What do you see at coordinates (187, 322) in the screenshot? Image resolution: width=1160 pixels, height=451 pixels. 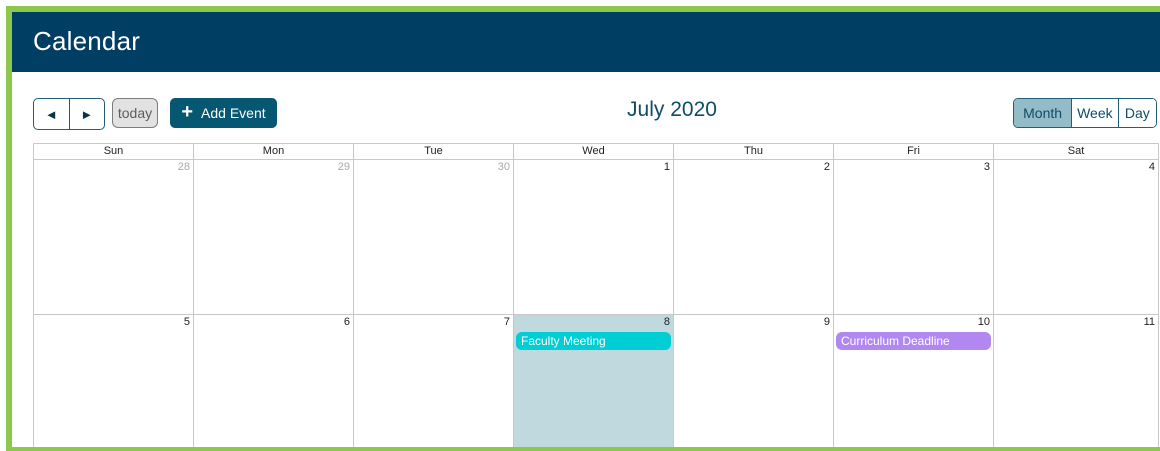 I see `day-number: 5` at bounding box center [187, 322].